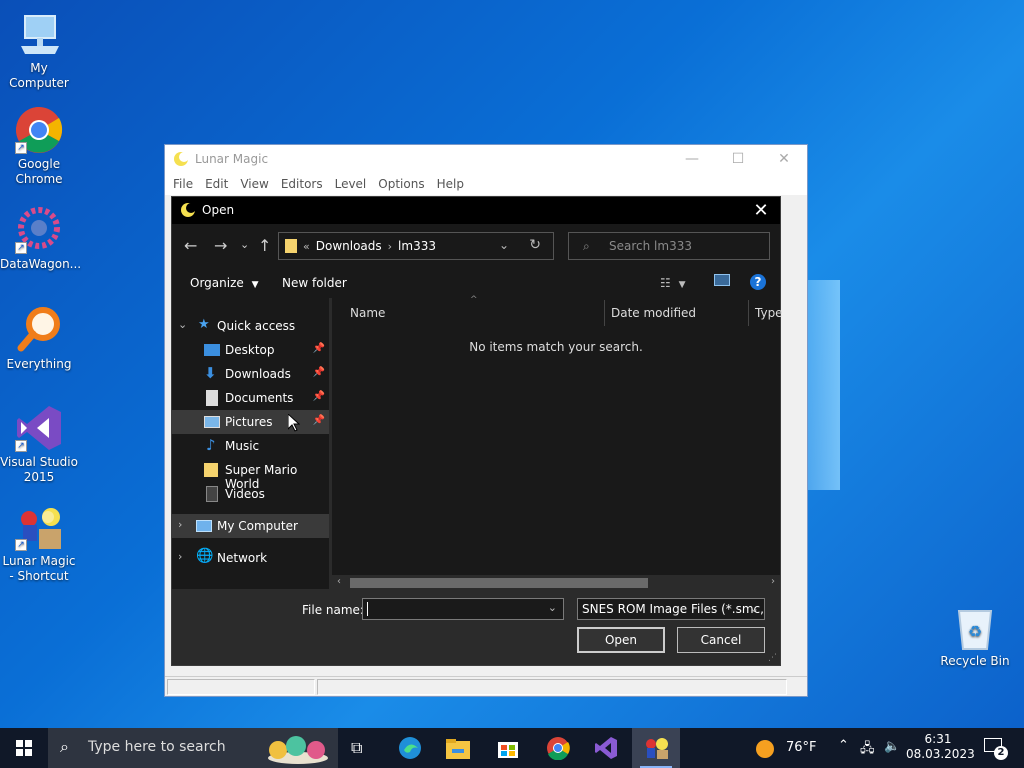  What do you see at coordinates (250, 350) in the screenshot?
I see `nav-item-desktop: Desktop 📌` at bounding box center [250, 350].